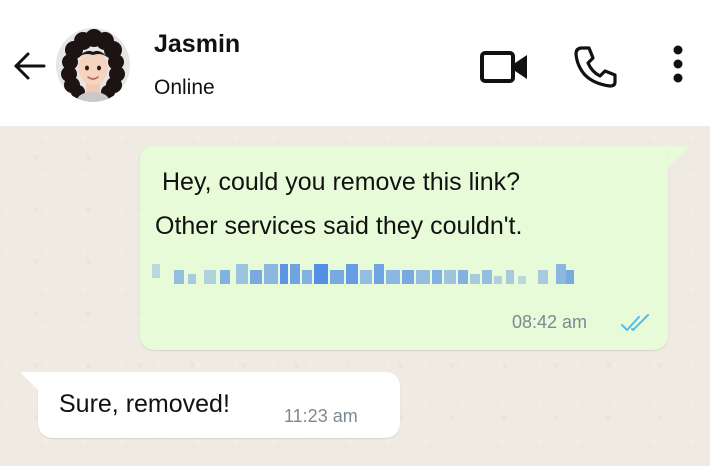 This screenshot has width=710, height=466. What do you see at coordinates (321, 416) in the screenshot?
I see `message-timestamp: 11:23 am` at bounding box center [321, 416].